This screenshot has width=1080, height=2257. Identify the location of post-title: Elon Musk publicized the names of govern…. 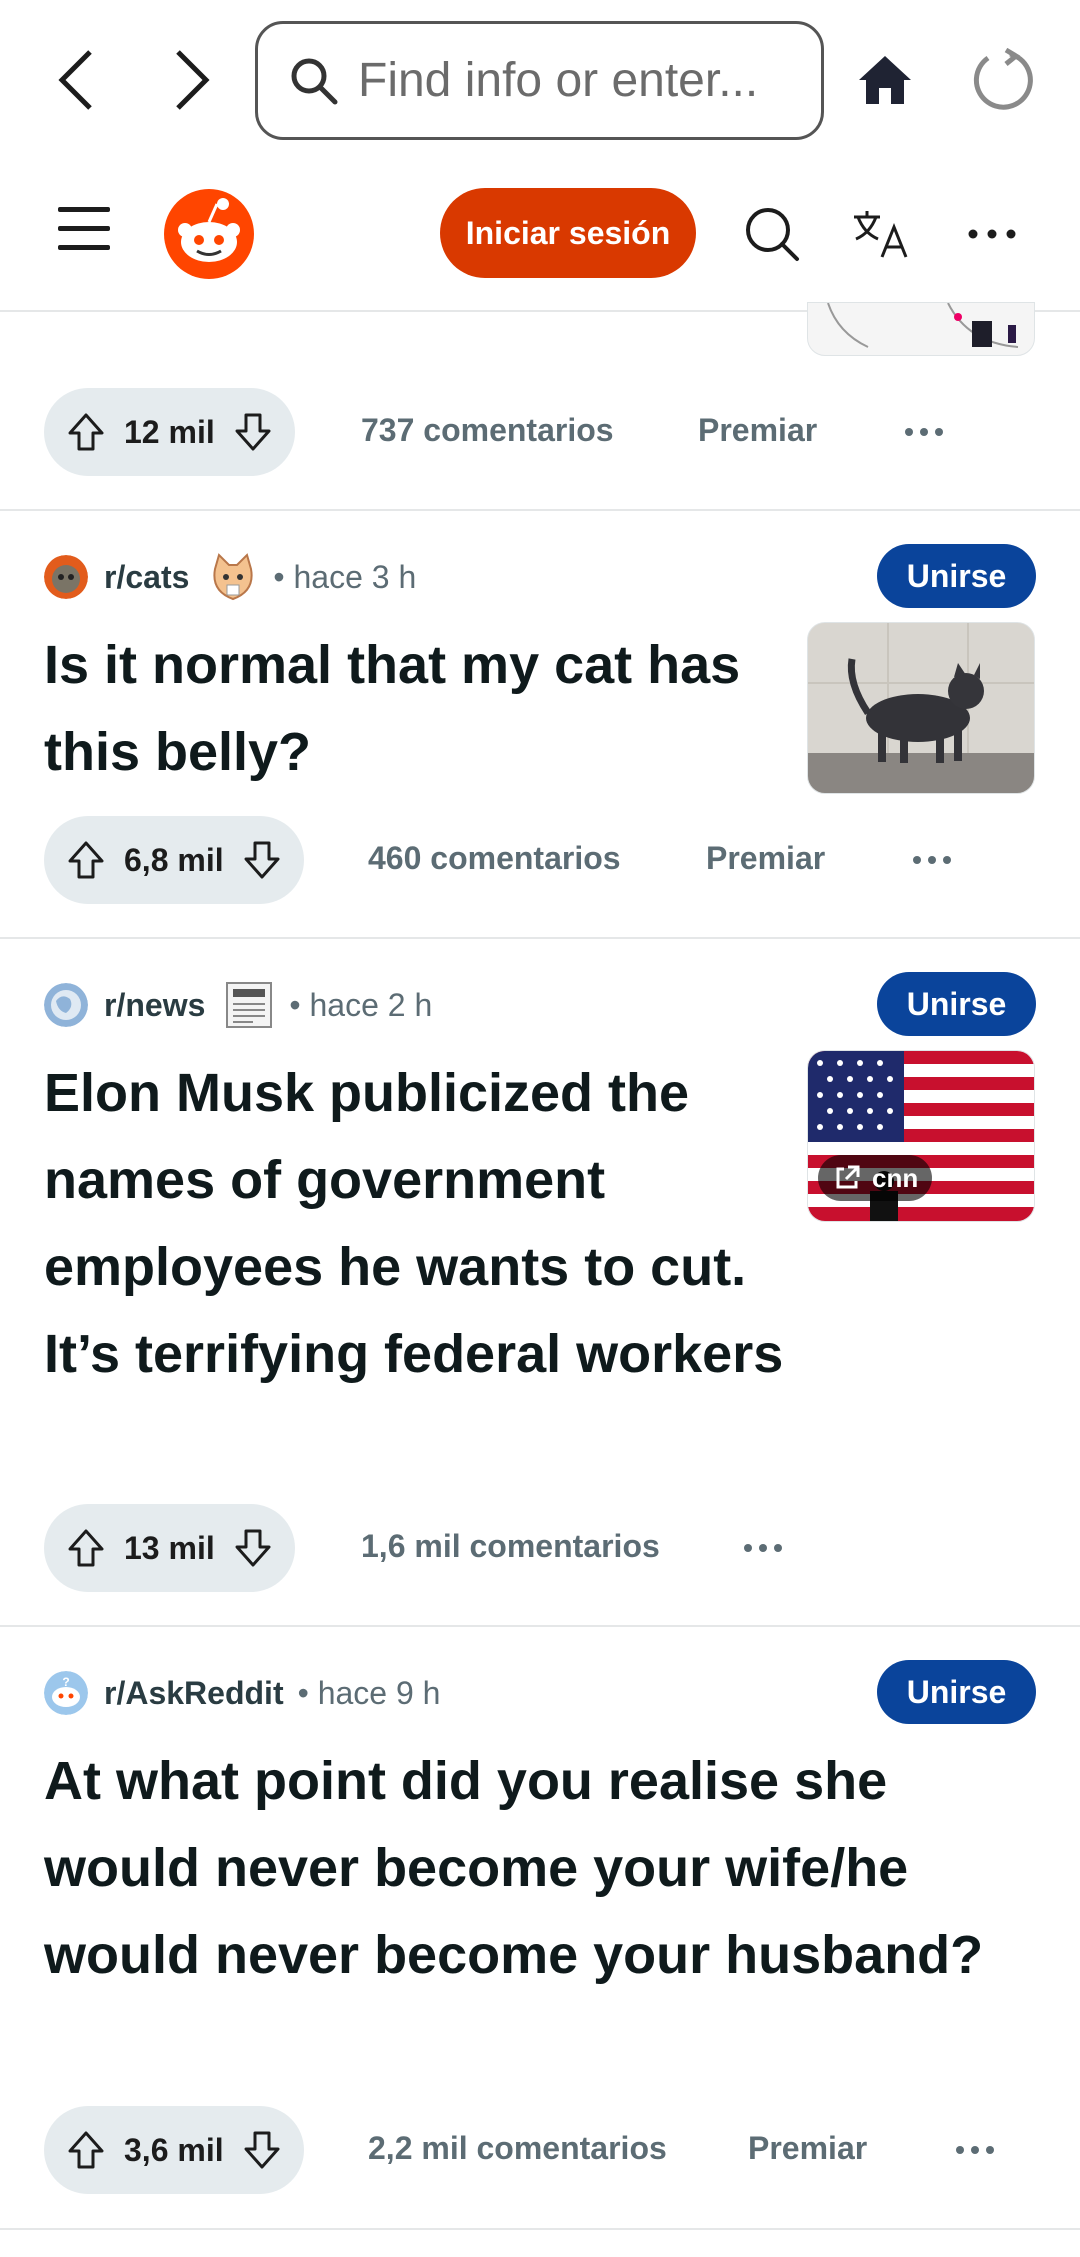
(414, 1224).